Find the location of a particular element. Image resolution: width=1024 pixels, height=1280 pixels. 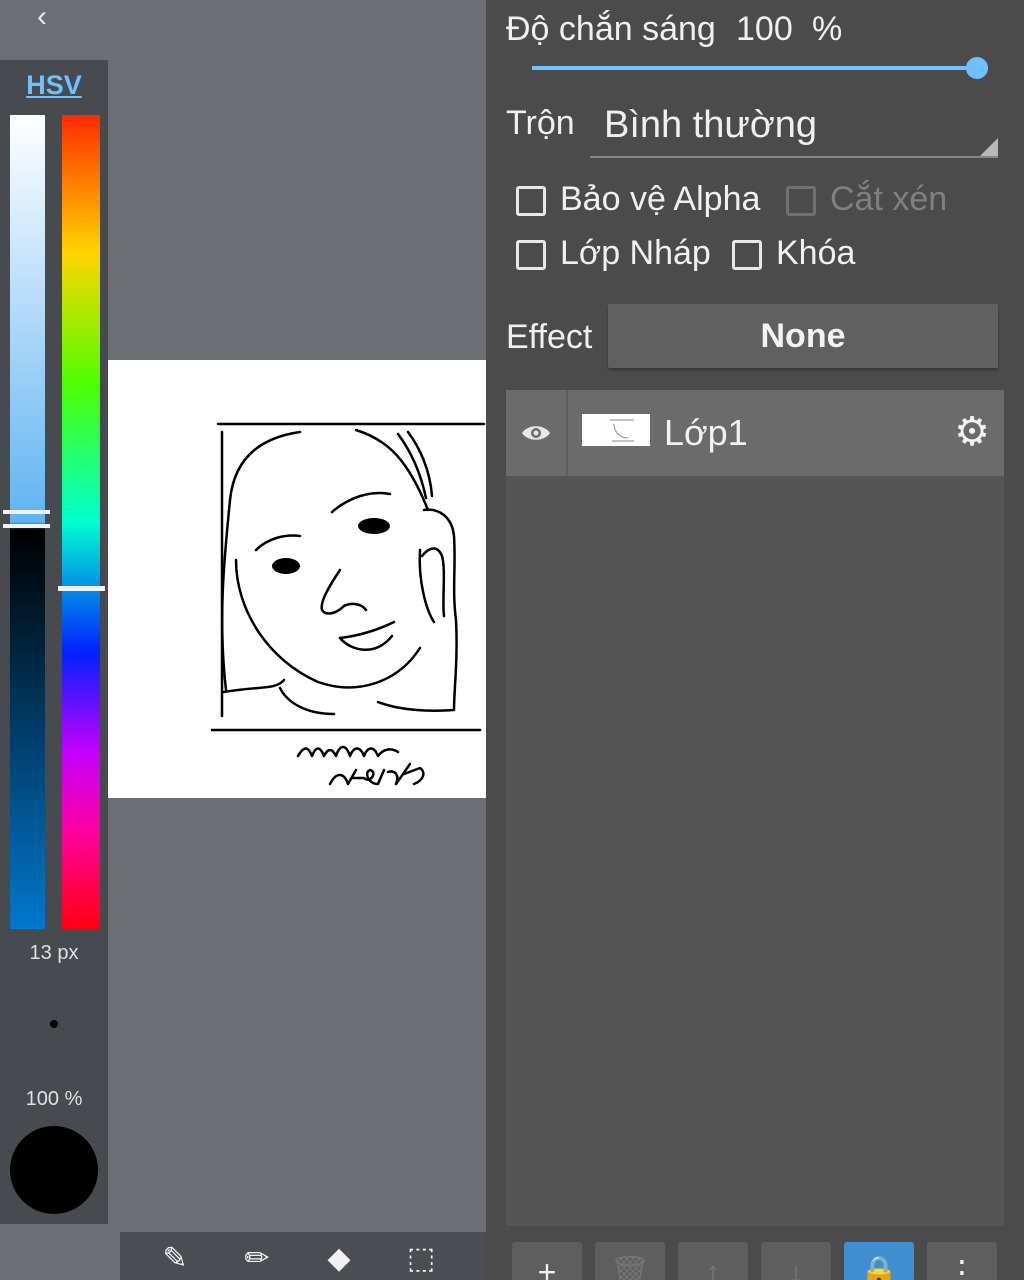

back-icon: ‹ is located at coordinates (42, 16).